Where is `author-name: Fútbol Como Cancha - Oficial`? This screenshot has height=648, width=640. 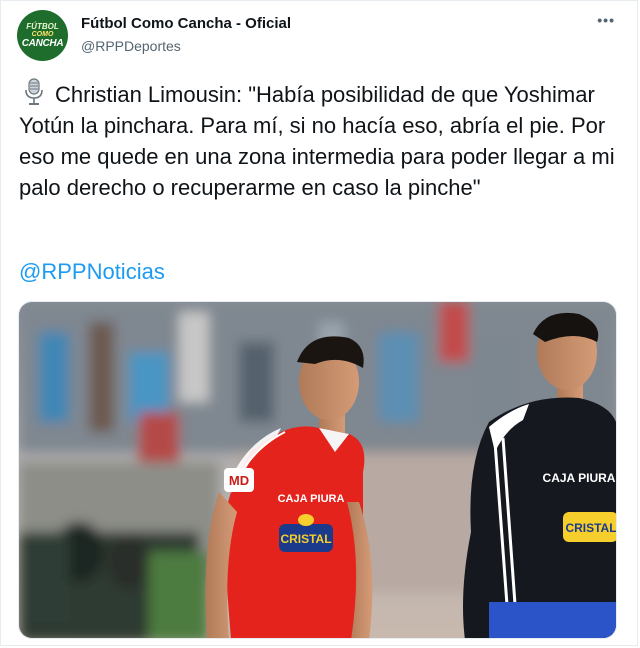 author-name: Fútbol Como Cancha - Oficial is located at coordinates (186, 23).